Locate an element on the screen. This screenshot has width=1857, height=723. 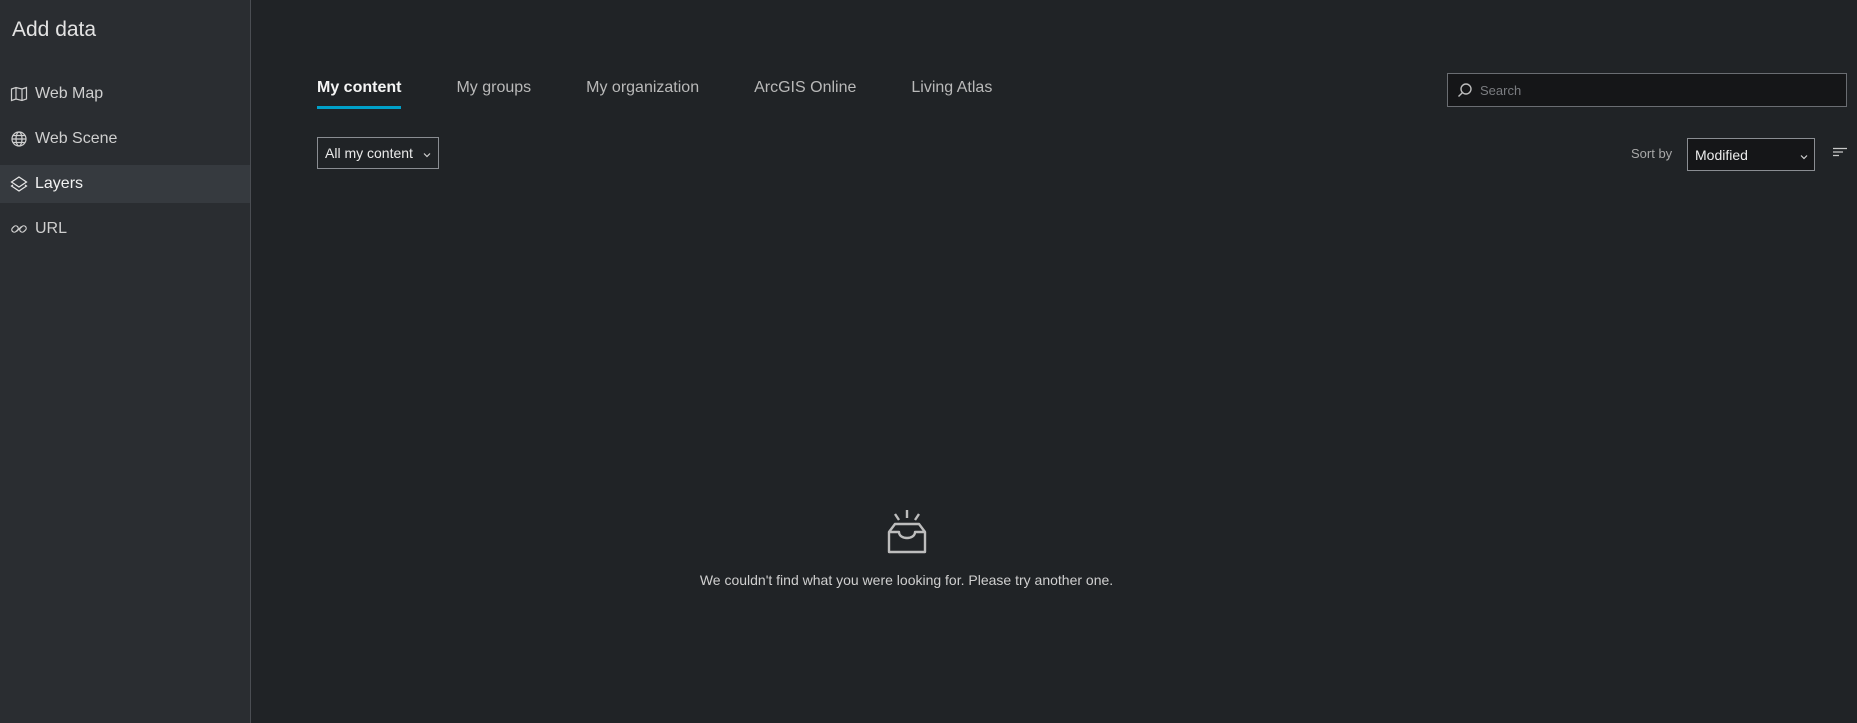
map-icon is located at coordinates (19, 94).